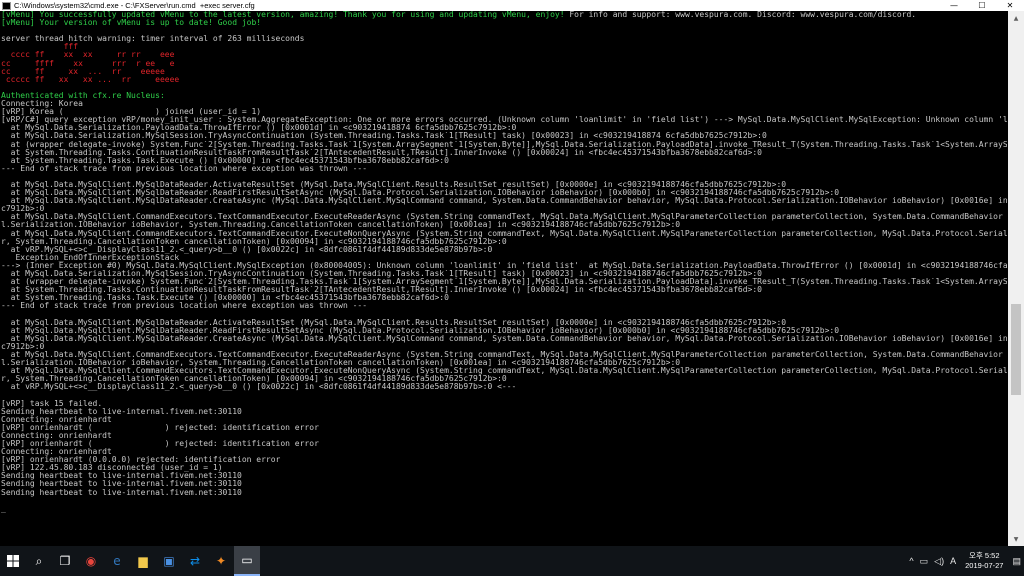  What do you see at coordinates (911, 561) in the screenshot?
I see `tray-chevron-icon: ^` at bounding box center [911, 561].